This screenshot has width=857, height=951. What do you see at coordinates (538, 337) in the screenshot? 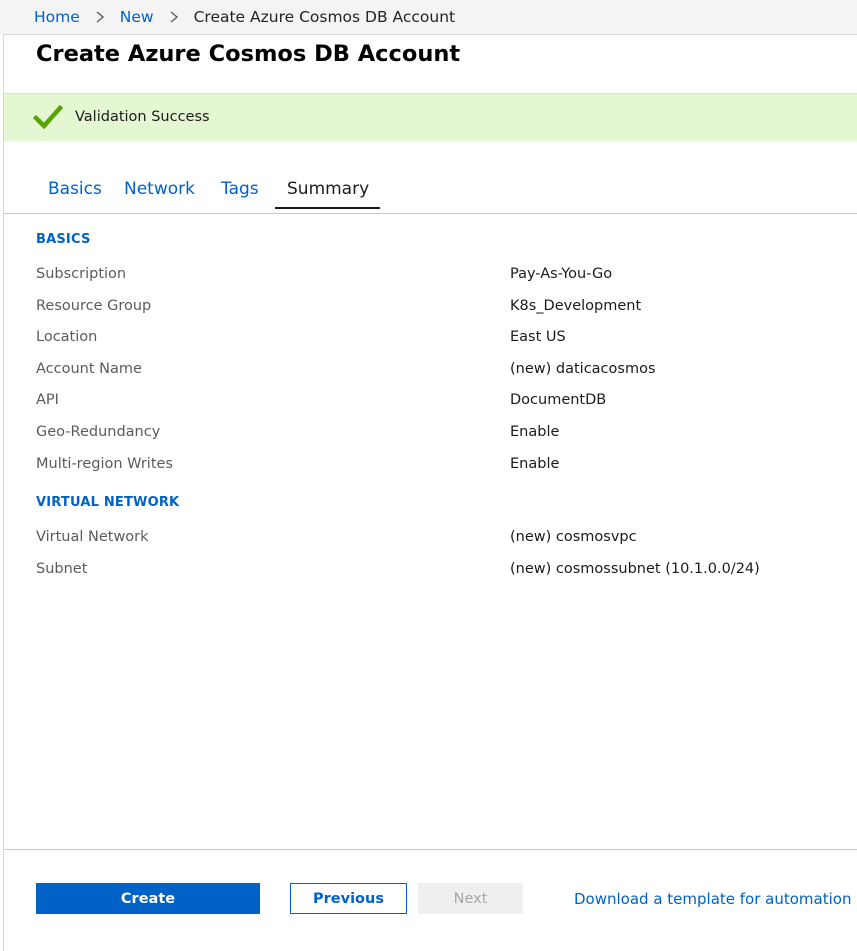
I see `row-value: East US` at bounding box center [538, 337].